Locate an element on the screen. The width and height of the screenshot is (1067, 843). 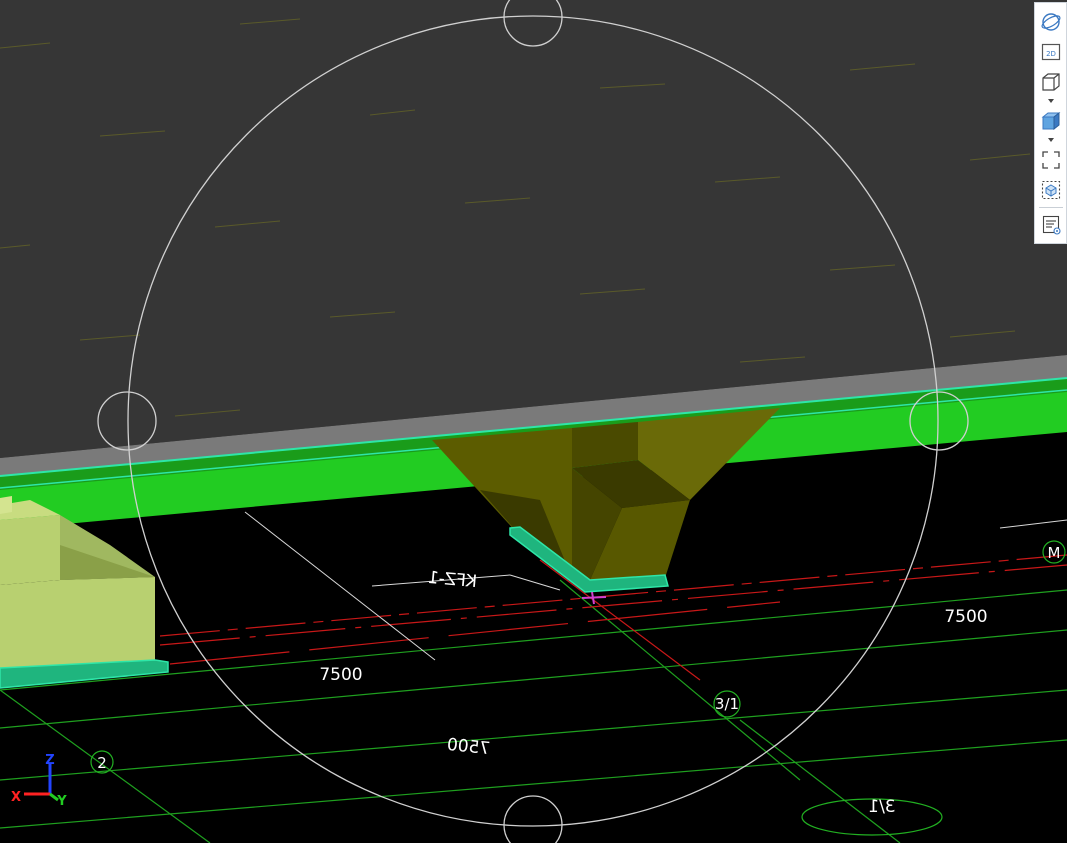
zoom-extents-icon is located at coordinates (1050, 160).